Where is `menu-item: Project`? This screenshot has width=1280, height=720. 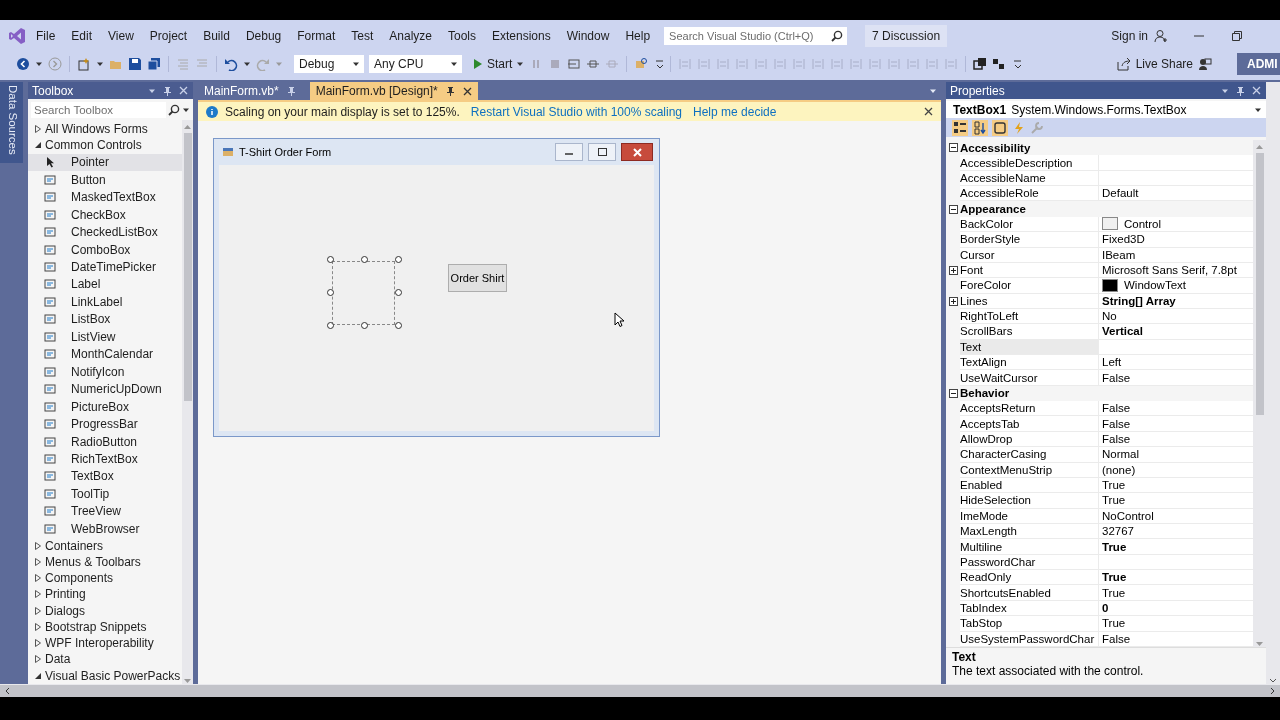 menu-item: Project is located at coordinates (168, 36).